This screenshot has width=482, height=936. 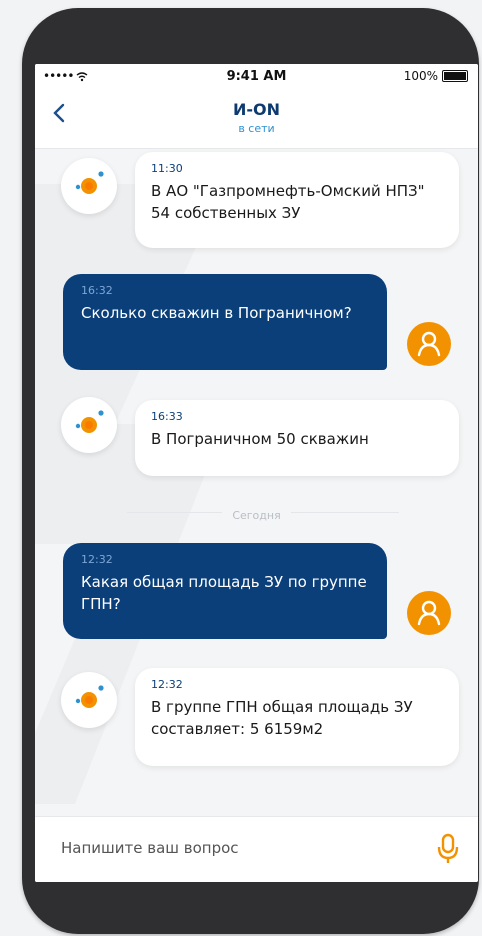 What do you see at coordinates (256, 77) in the screenshot?
I see `status-bar: ••••• 9:41 AM 100%` at bounding box center [256, 77].